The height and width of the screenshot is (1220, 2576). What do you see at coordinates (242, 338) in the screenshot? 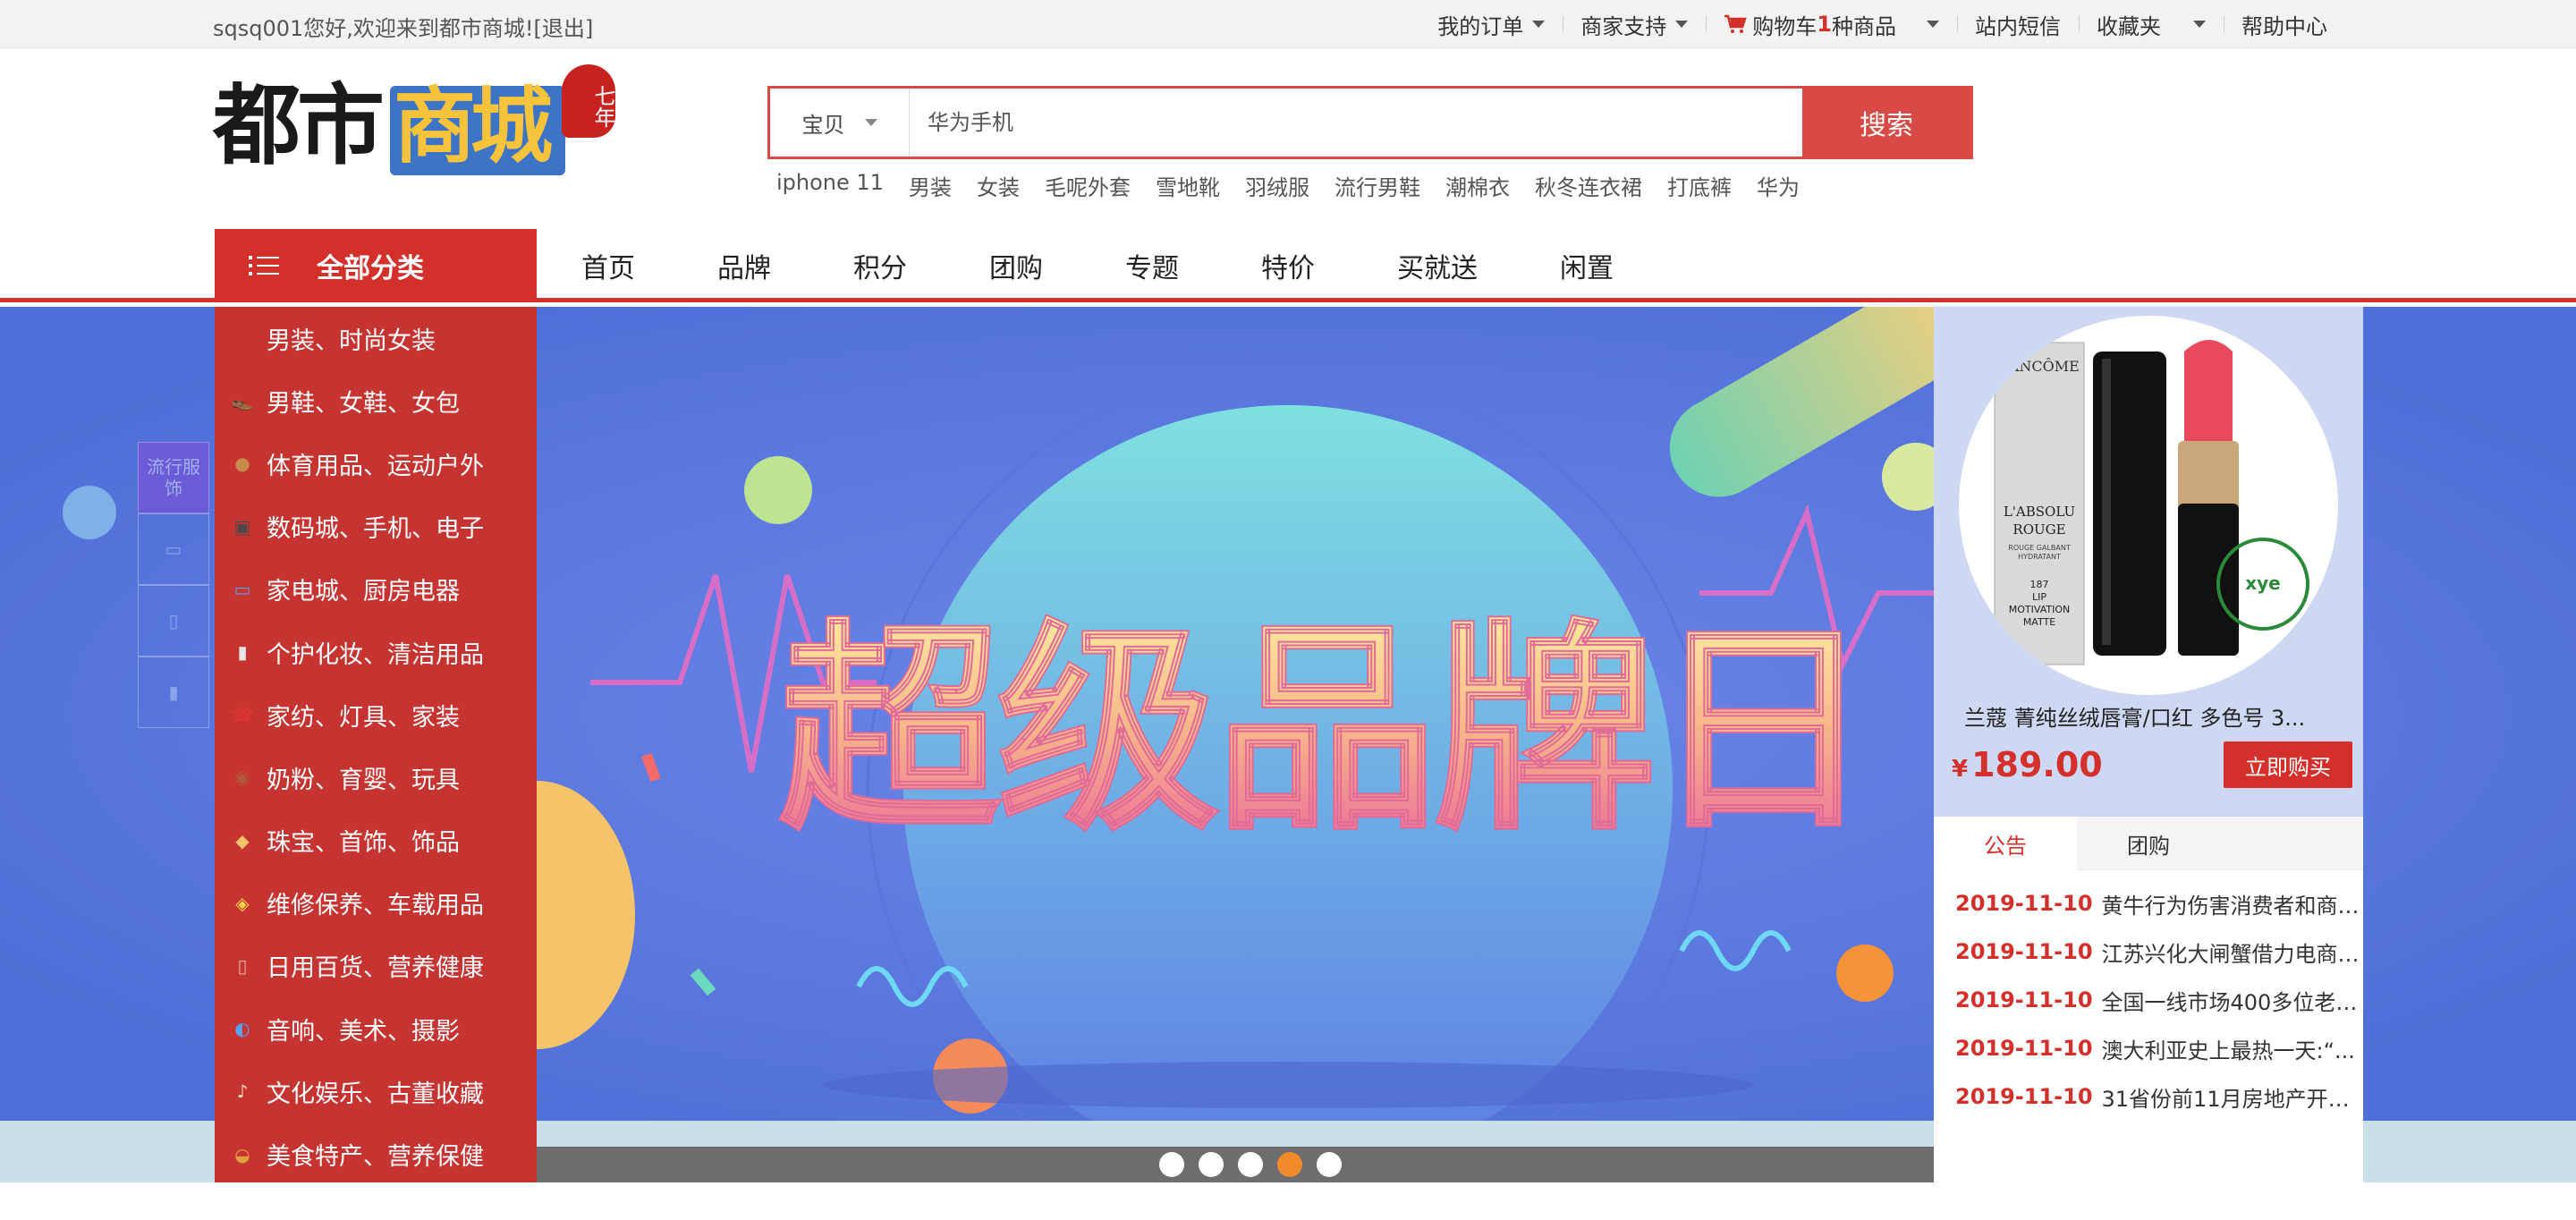
I see `blank-icon` at bounding box center [242, 338].